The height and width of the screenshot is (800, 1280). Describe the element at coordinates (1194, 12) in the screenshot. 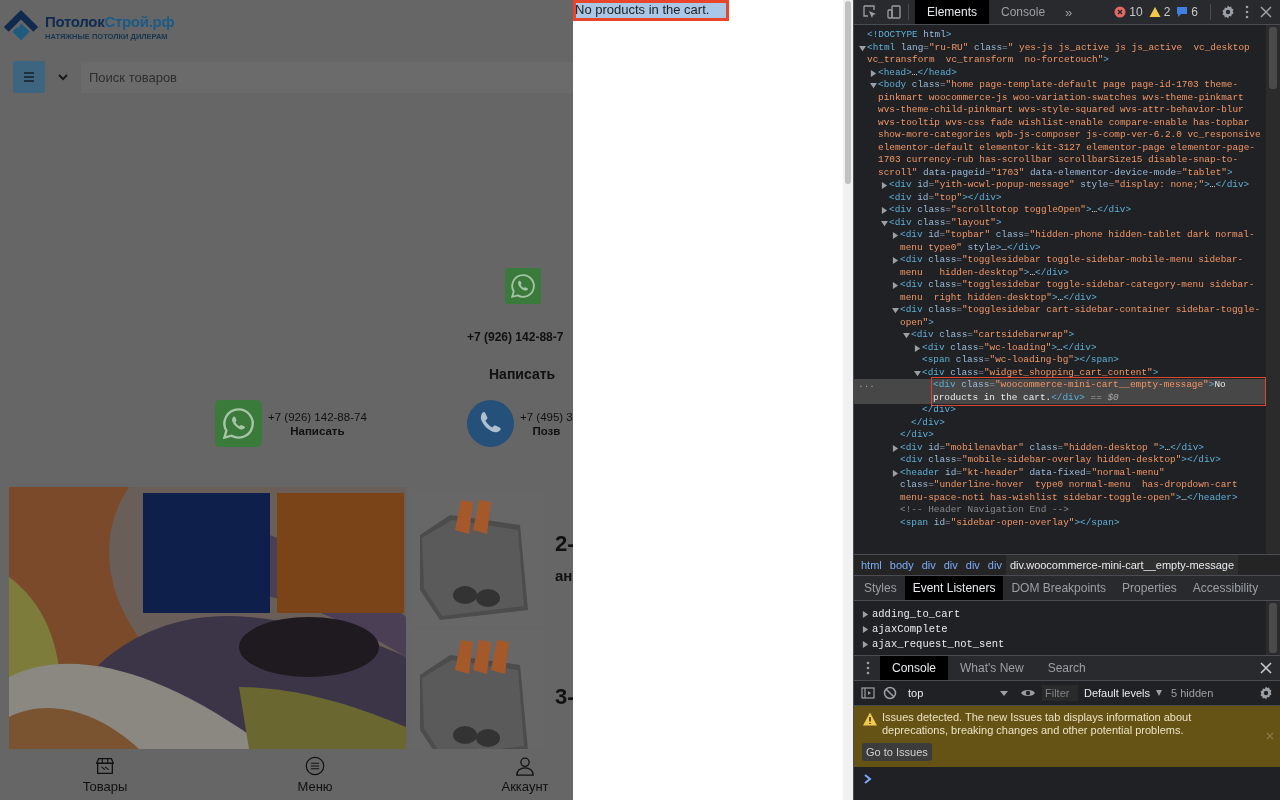

I see `issue-count: 6` at that location.